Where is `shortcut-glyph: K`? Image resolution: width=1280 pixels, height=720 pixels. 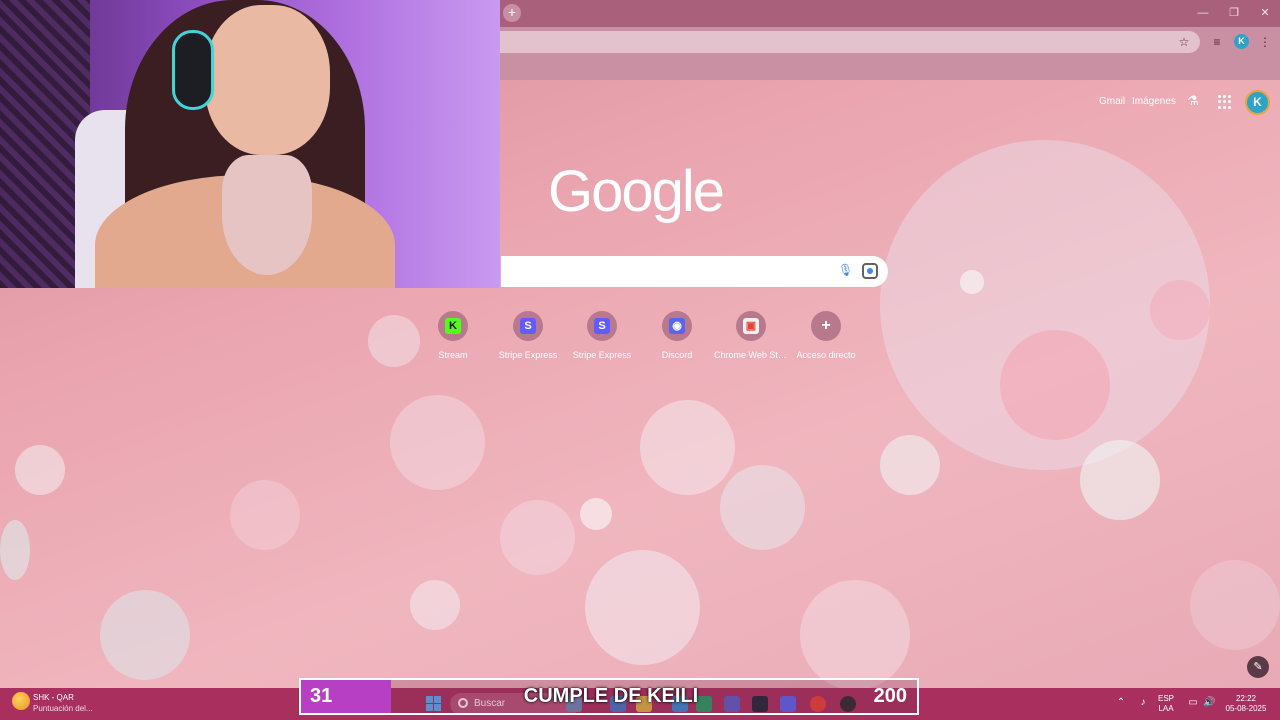
shortcut-glyph: K is located at coordinates (453, 326).